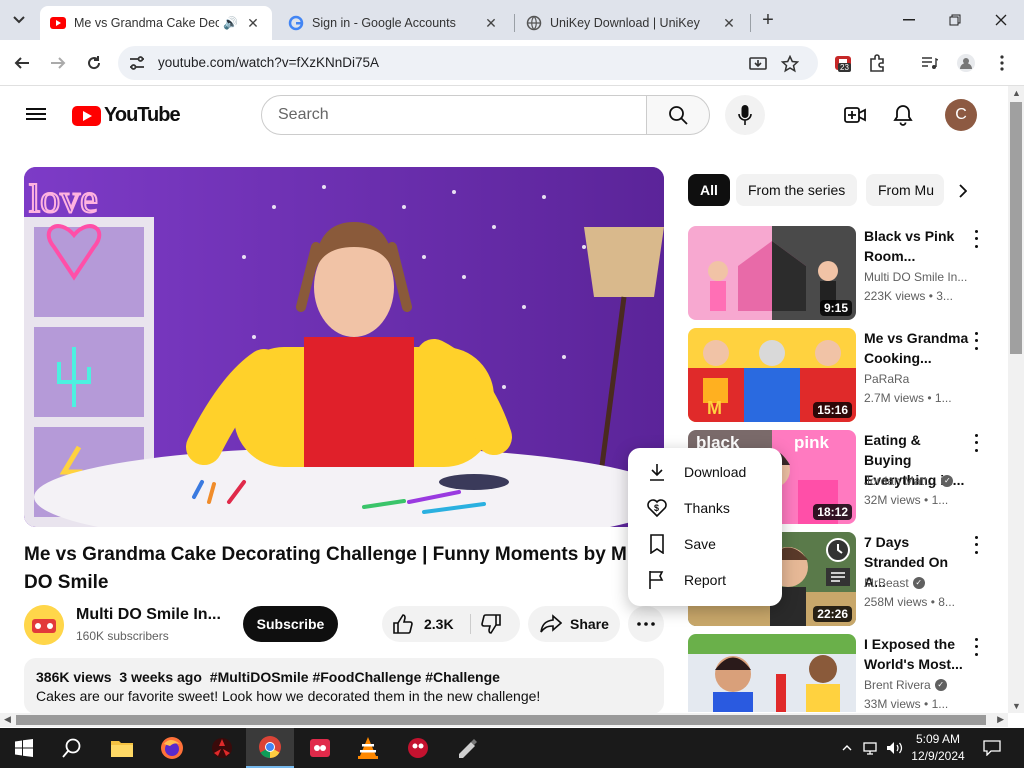  Describe the element at coordinates (222, 748) in the screenshot. I see `app-icon-red` at that location.